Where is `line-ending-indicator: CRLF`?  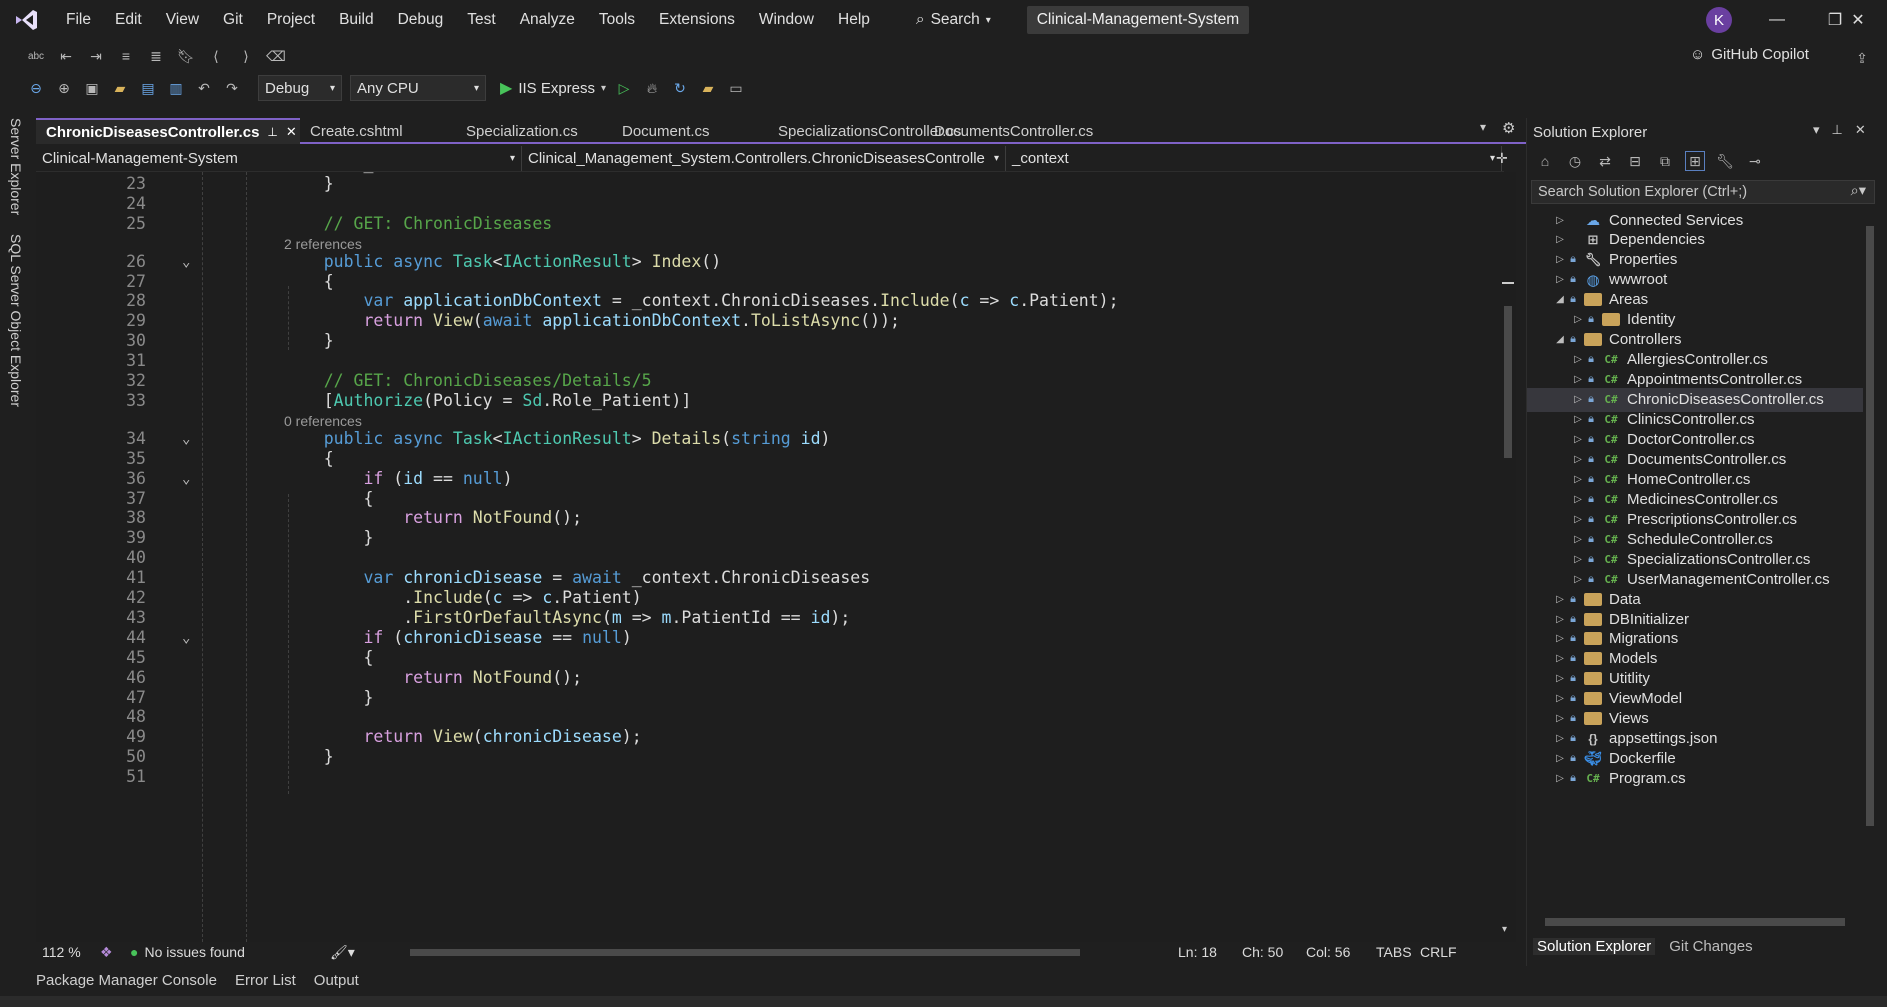
line-ending-indicator: CRLF is located at coordinates (1442, 952).